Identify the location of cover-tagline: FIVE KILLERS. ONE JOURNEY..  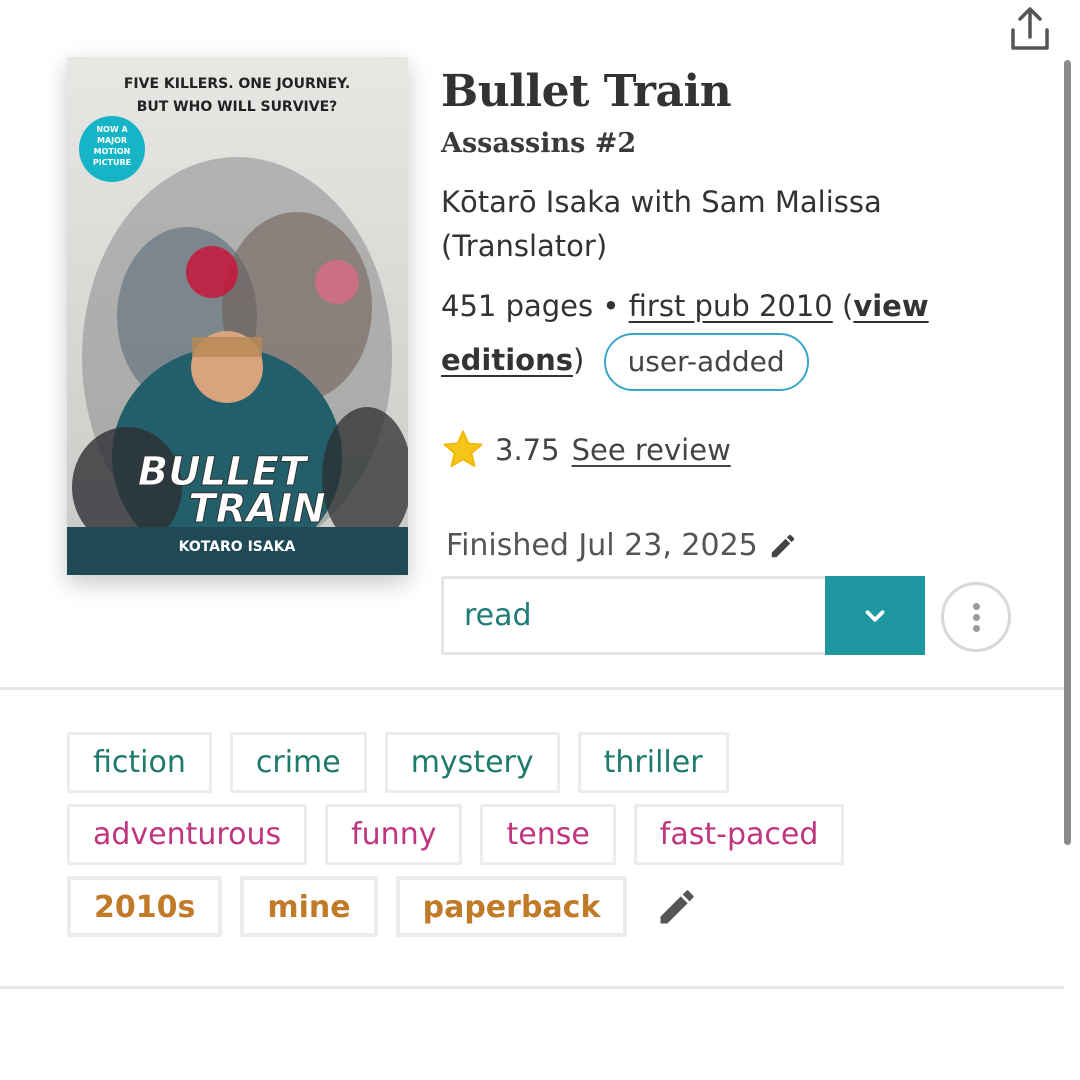
(237, 84).